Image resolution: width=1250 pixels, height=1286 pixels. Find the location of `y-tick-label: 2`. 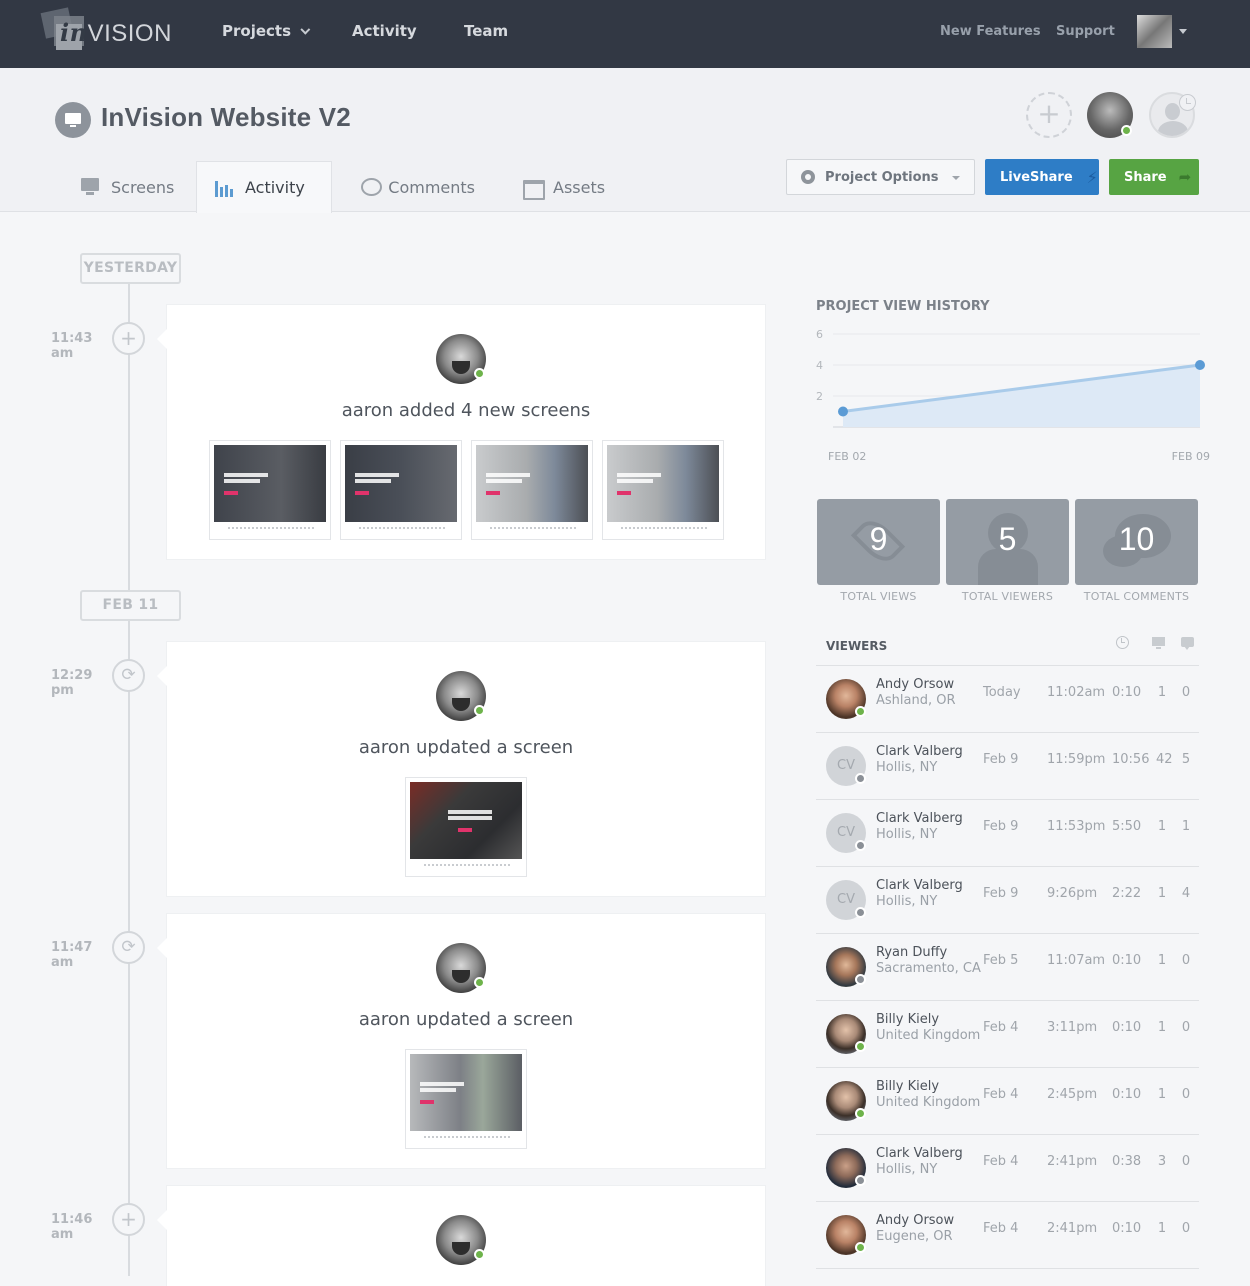

y-tick-label: 2 is located at coordinates (819, 396).